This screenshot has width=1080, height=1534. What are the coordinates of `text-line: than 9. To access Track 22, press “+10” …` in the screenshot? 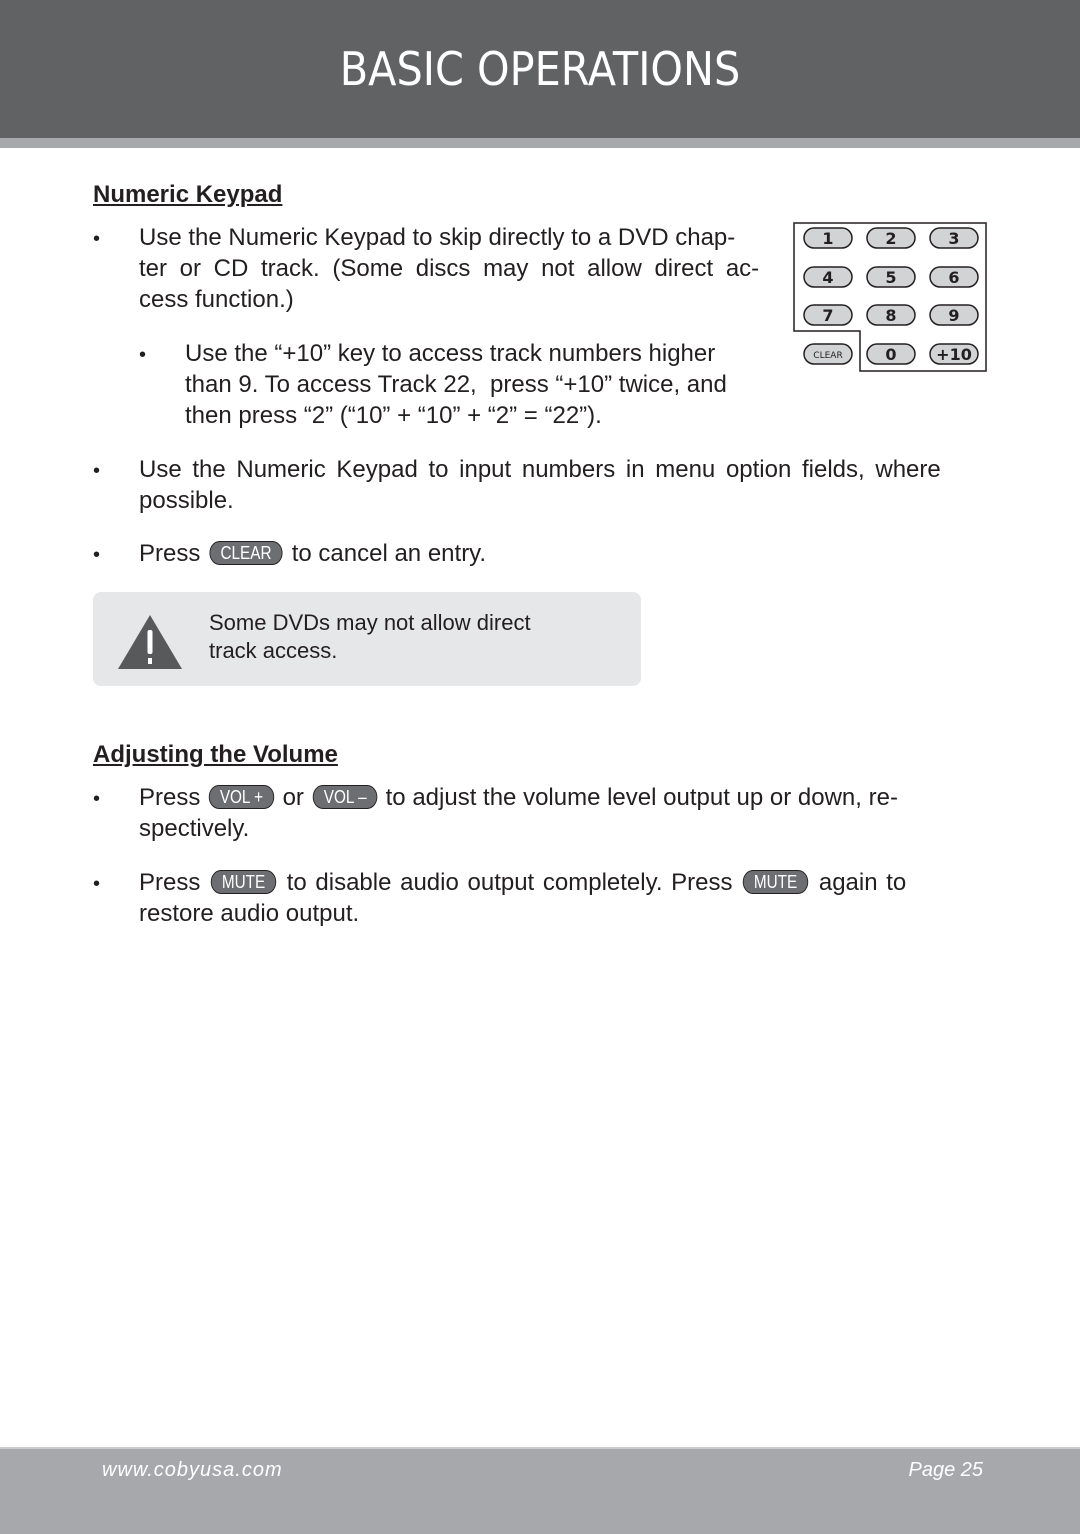 It's located at (456, 384).